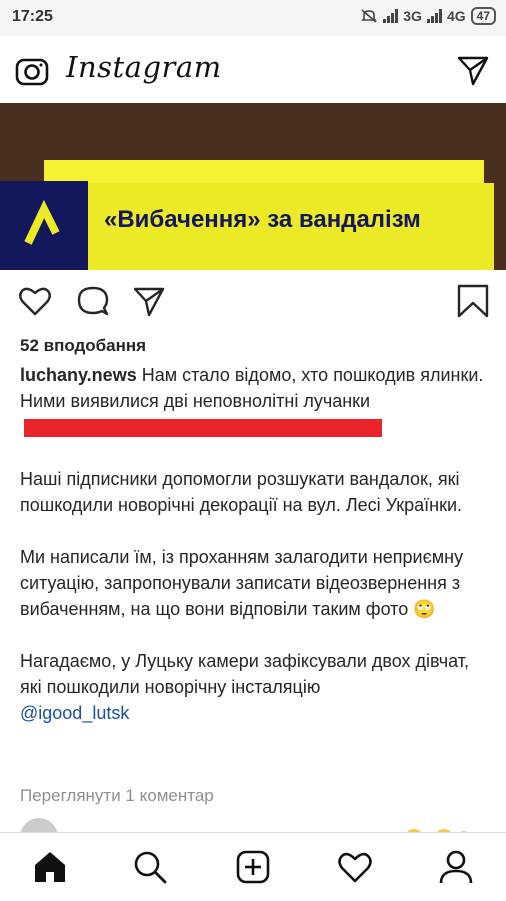  I want to click on add-post-icon, so click(253, 867).